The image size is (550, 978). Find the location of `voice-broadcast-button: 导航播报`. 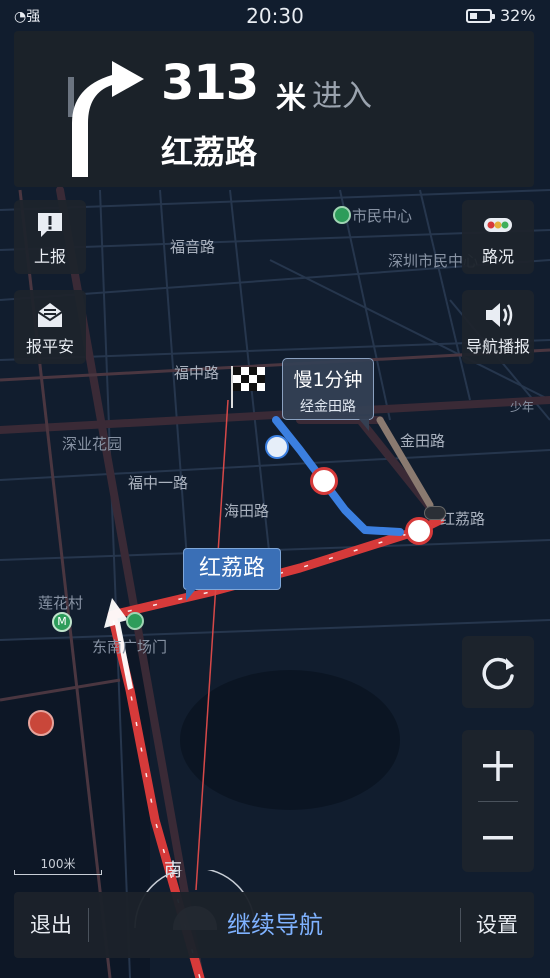

voice-broadcast-button: 导航播报 is located at coordinates (498, 327).